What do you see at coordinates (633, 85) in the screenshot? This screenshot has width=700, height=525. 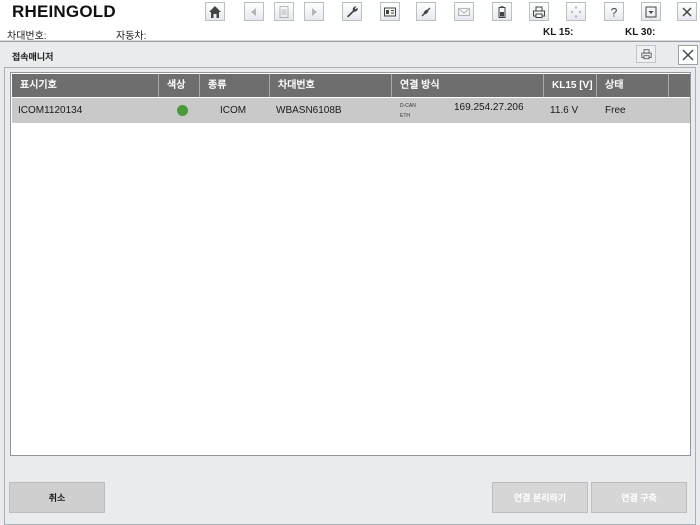 I see `column-header-status: 상태` at bounding box center [633, 85].